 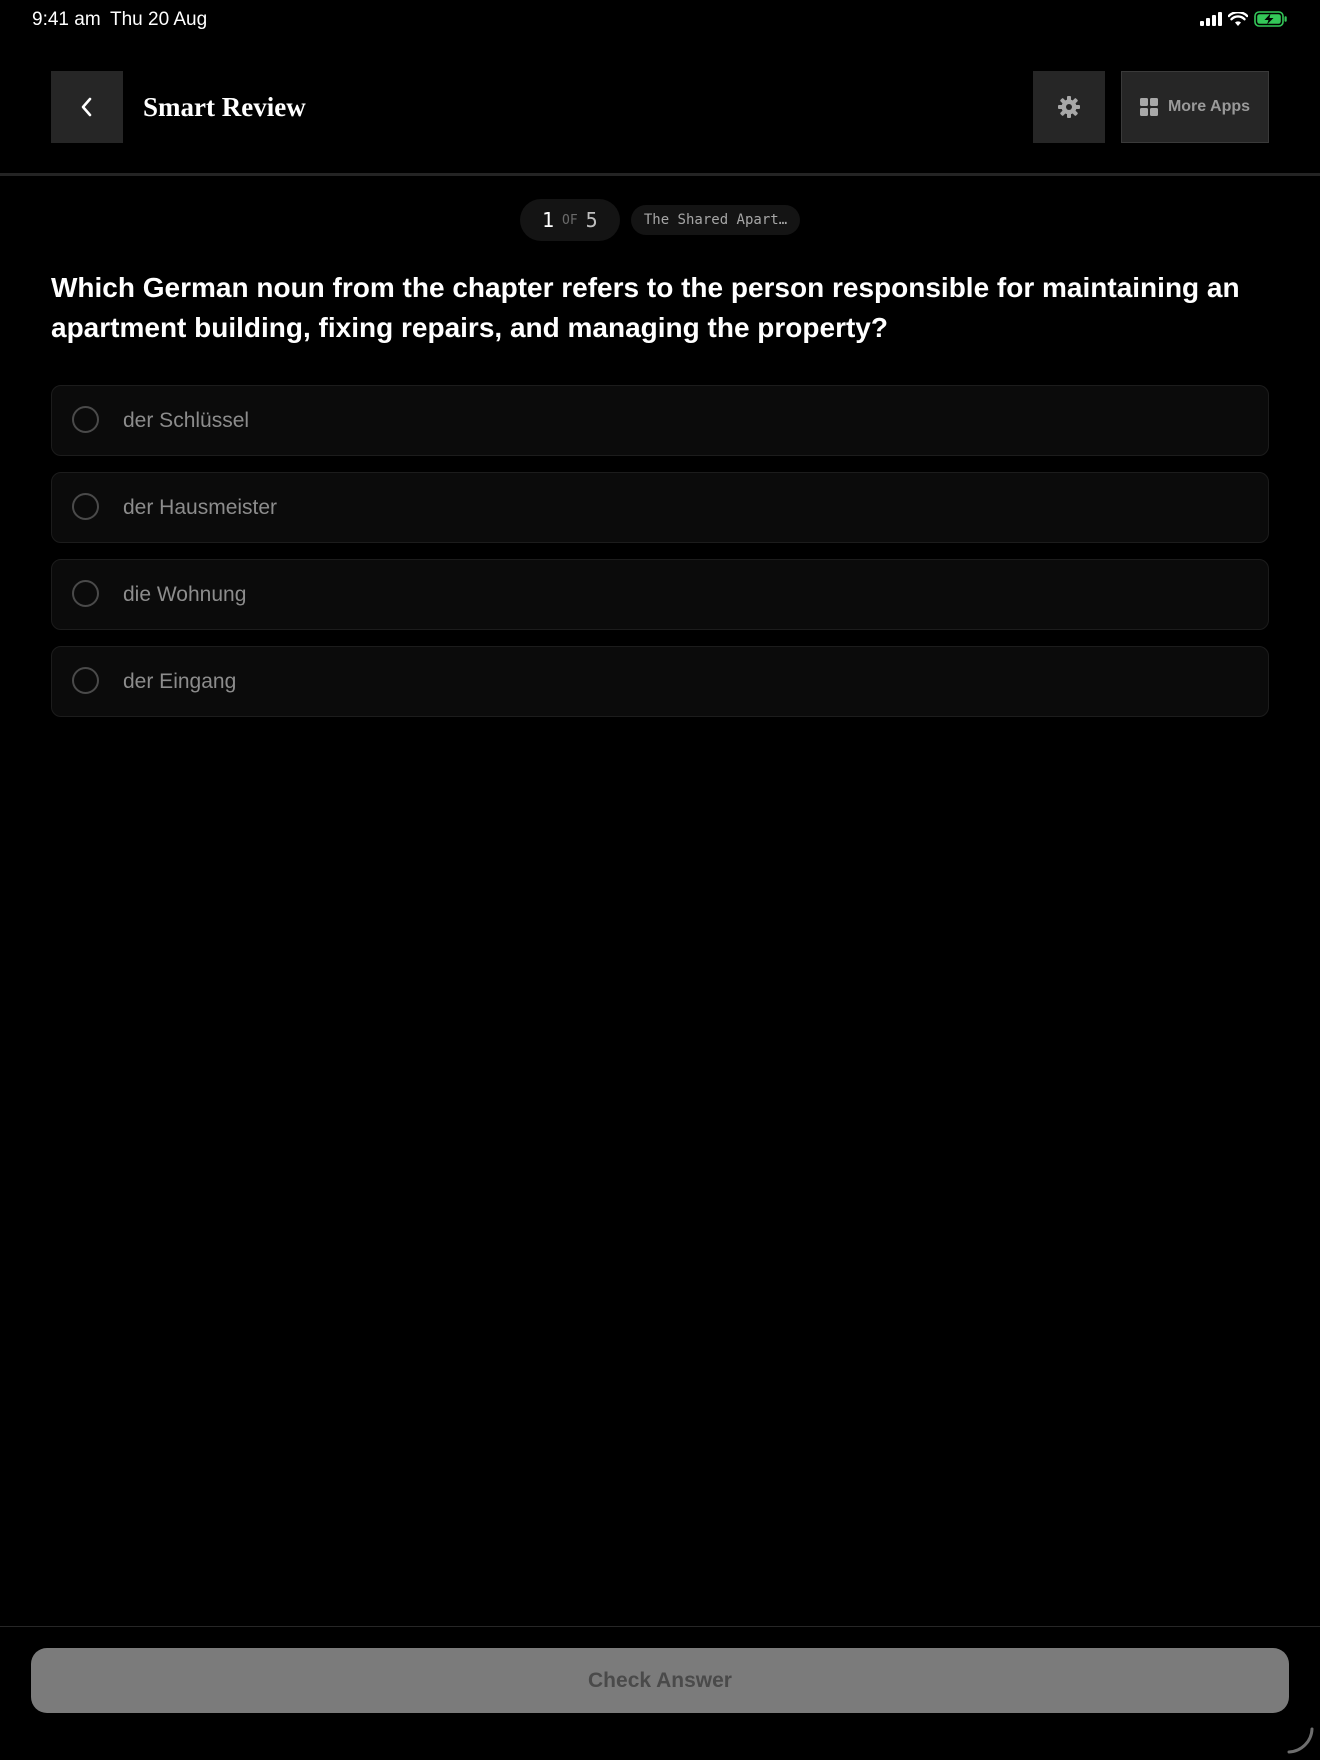 I want to click on answer-option: der Schlüssel, so click(x=660, y=420).